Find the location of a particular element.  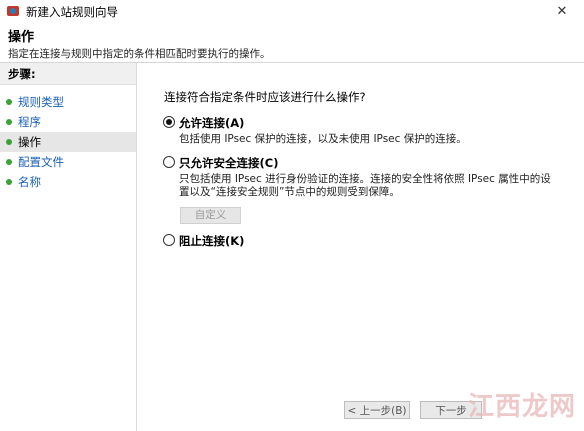

sidebar-item-label: 操作 is located at coordinates (29, 142).